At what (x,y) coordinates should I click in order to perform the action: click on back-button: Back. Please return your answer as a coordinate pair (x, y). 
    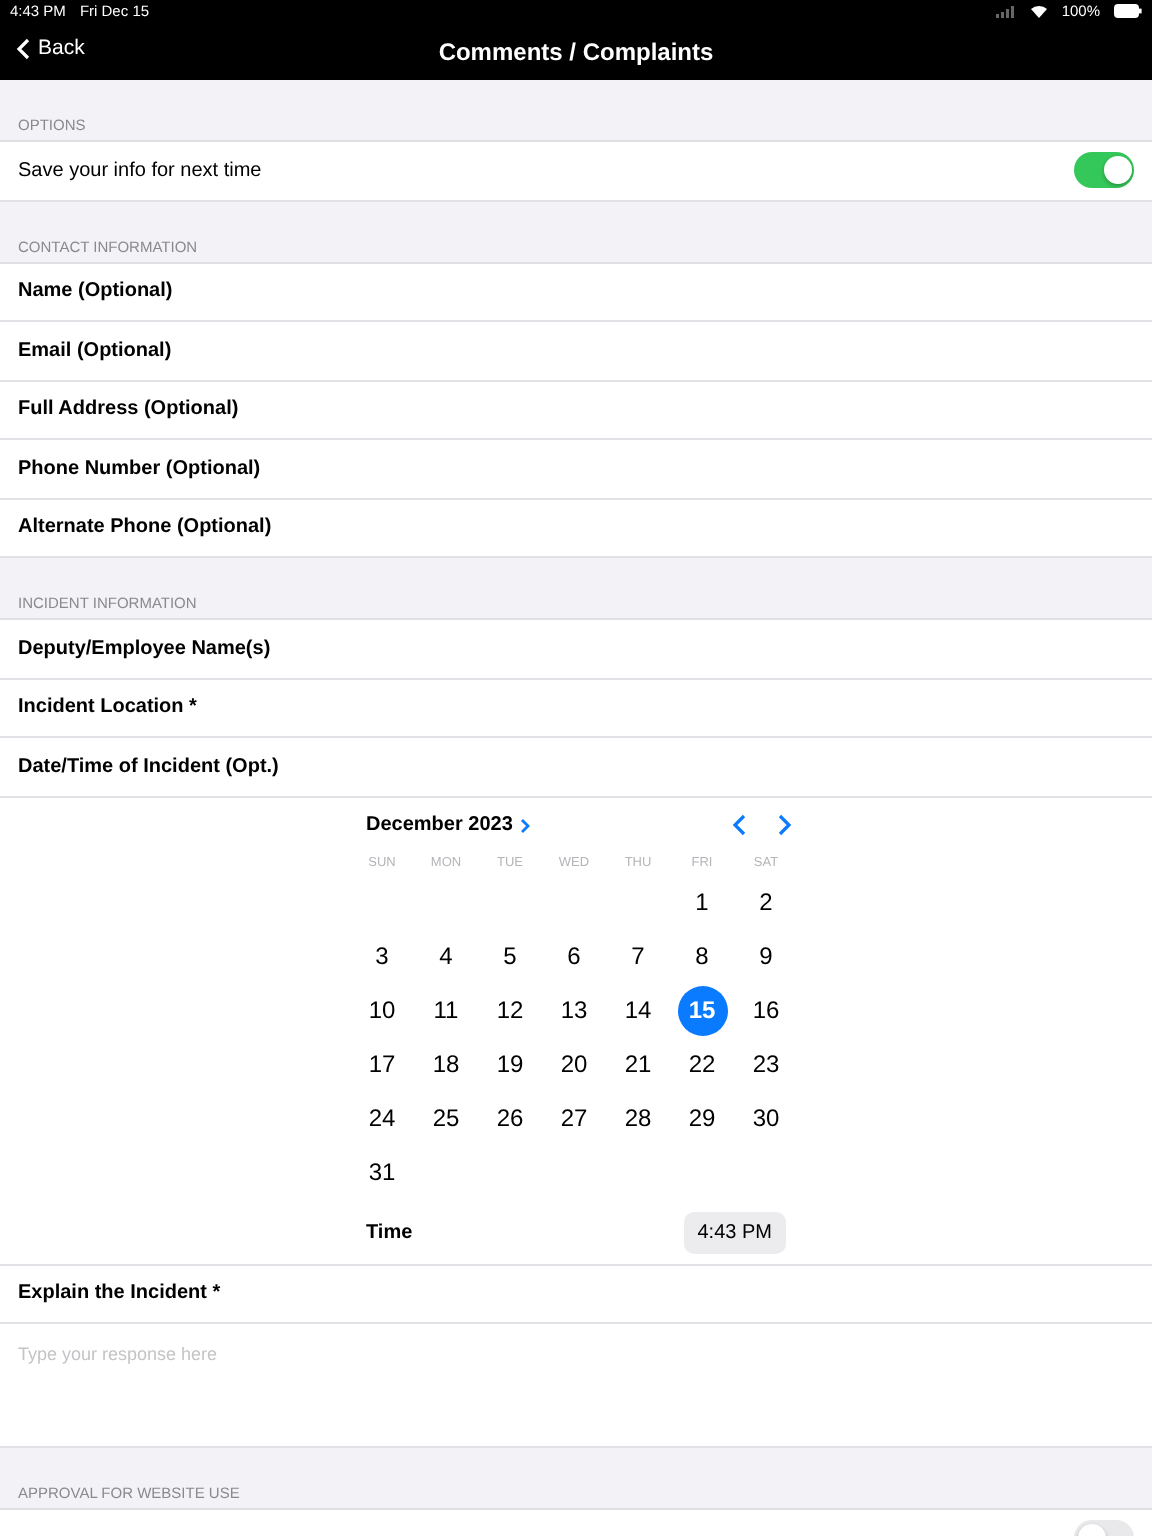
    Looking at the image, I should click on (50, 48).